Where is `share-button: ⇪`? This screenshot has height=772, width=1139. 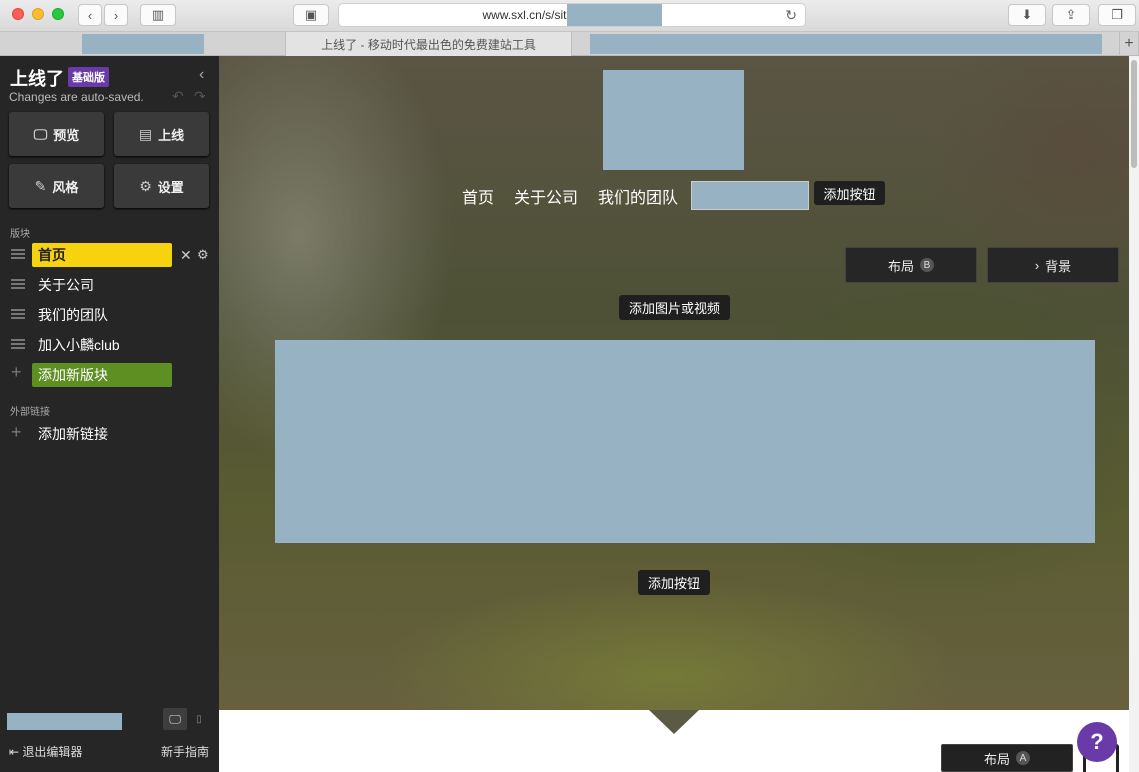 share-button: ⇪ is located at coordinates (1071, 15).